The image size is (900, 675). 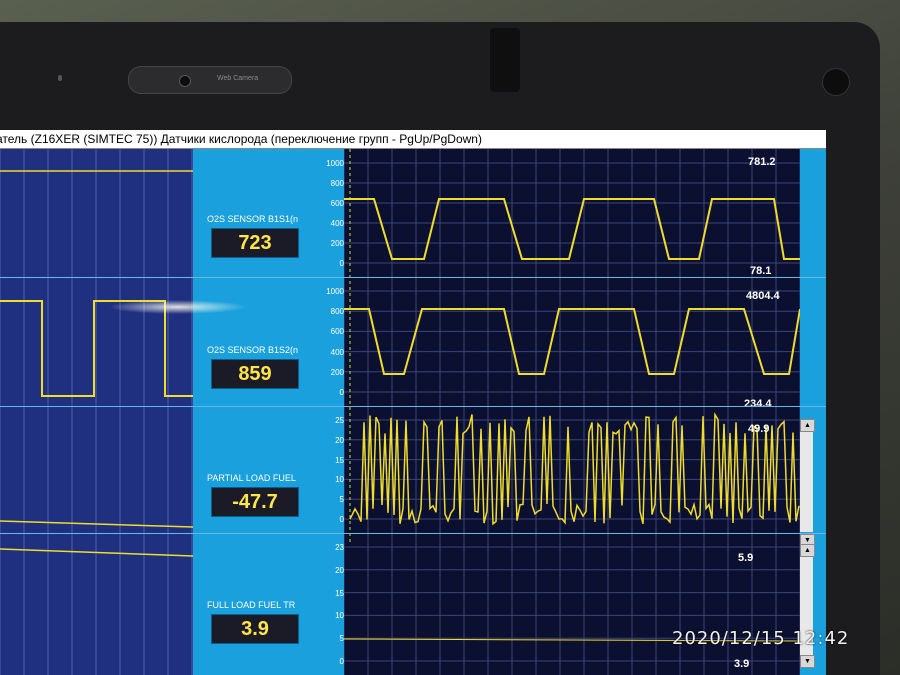 What do you see at coordinates (255, 374) in the screenshot?
I see `channel-2-value: 859` at bounding box center [255, 374].